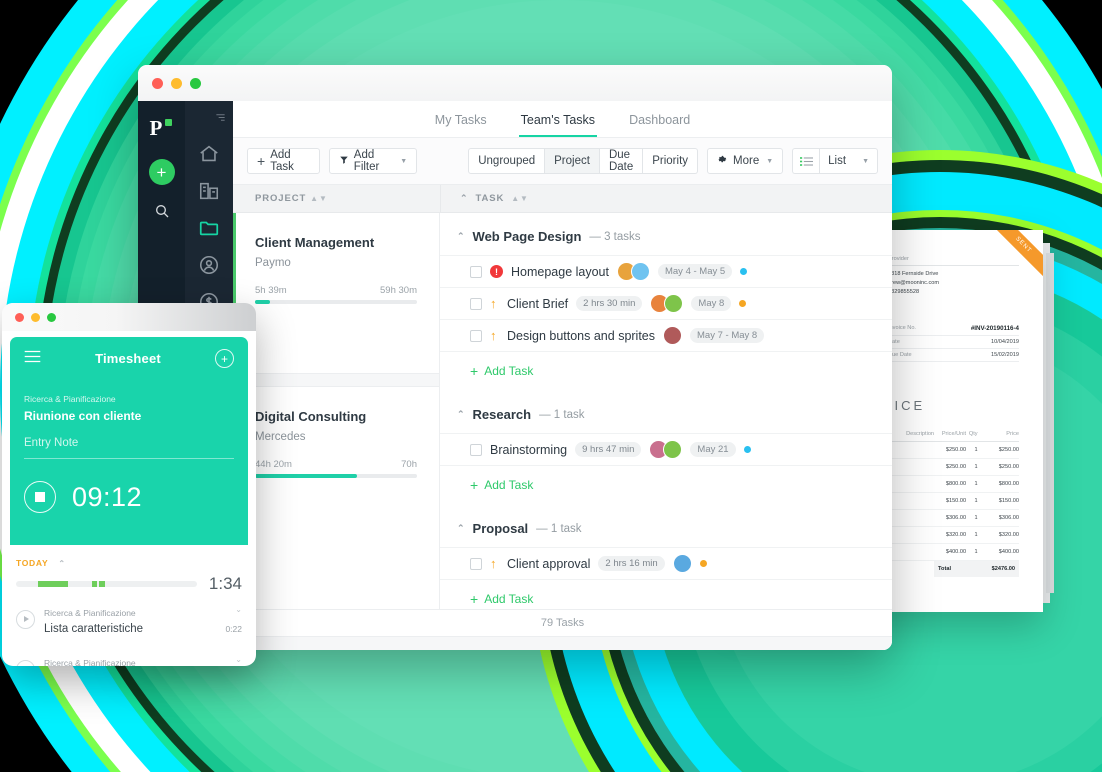  What do you see at coordinates (129, 563) in the screenshot?
I see `timesheet-day-header: TODAY ⌃` at bounding box center [129, 563].